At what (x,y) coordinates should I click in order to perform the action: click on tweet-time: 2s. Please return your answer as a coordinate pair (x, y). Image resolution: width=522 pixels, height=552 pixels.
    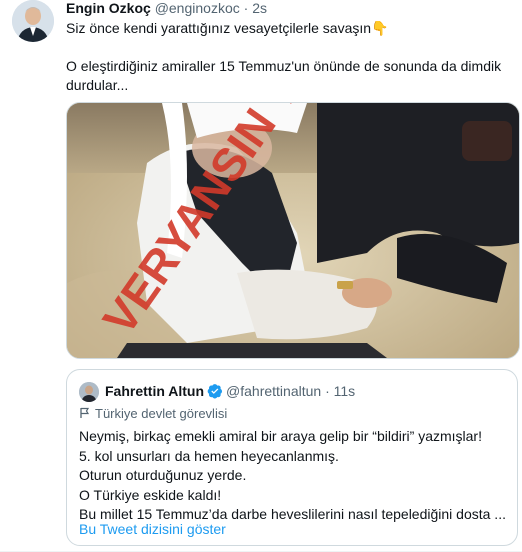
    Looking at the image, I should click on (259, 8).